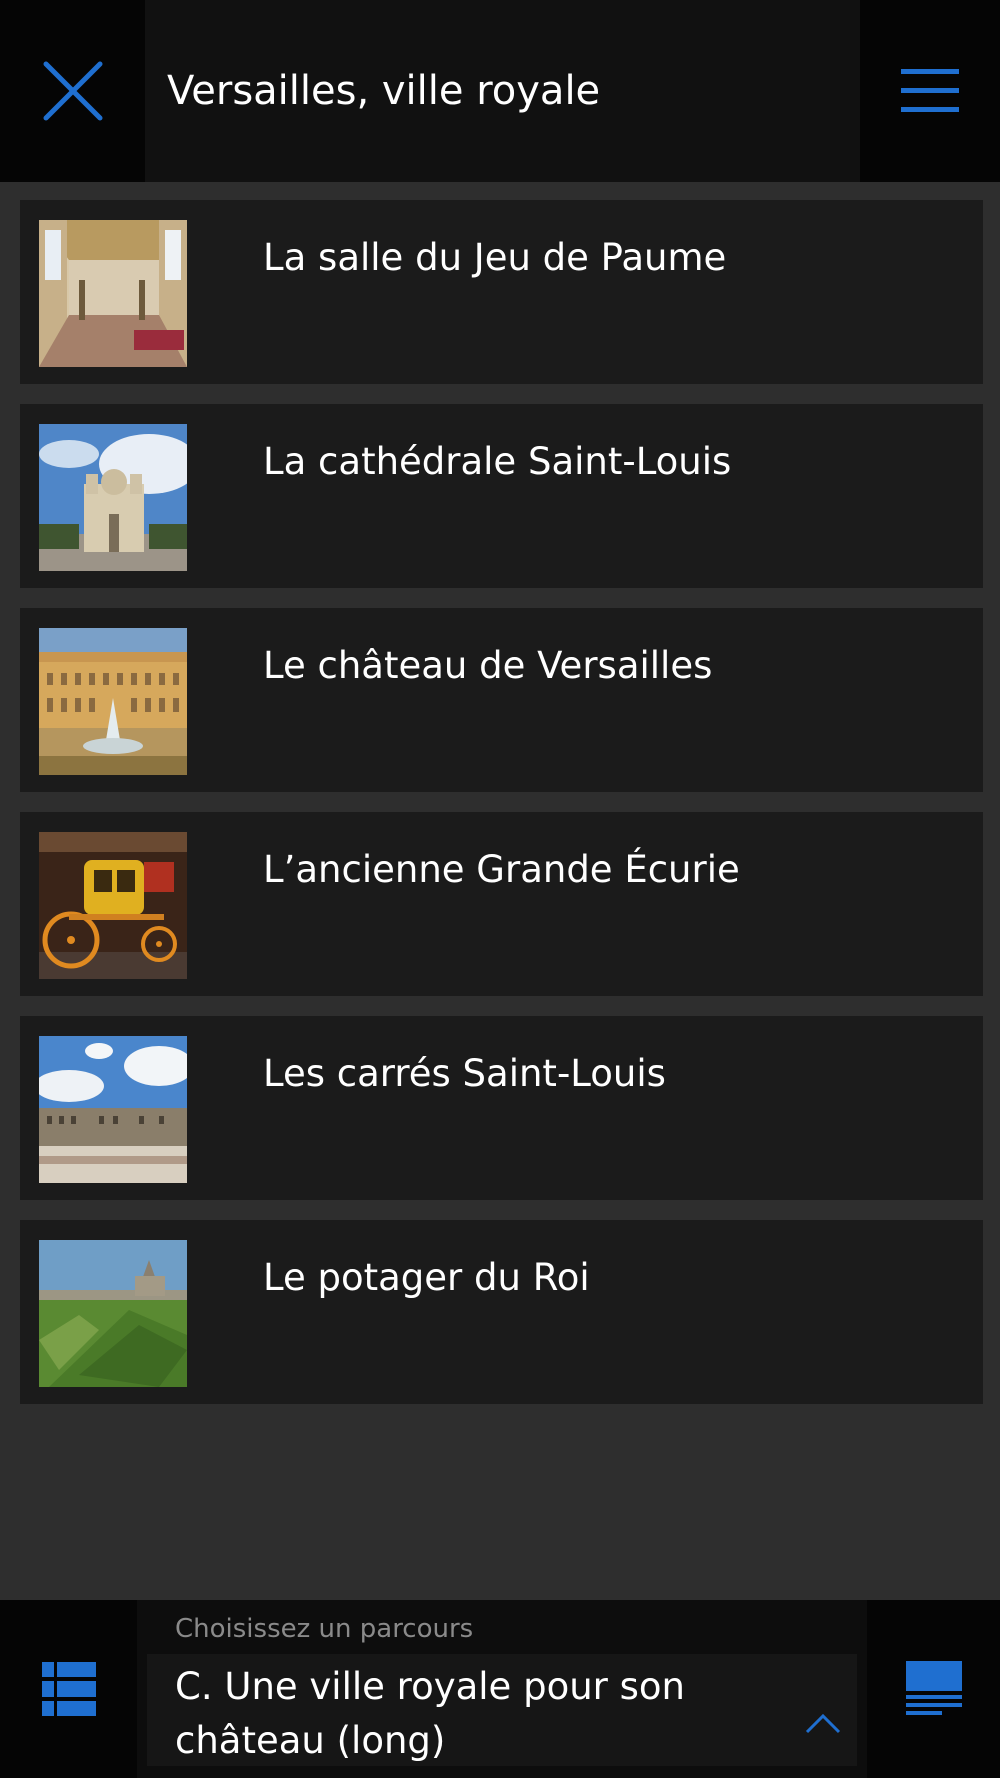 The width and height of the screenshot is (1000, 1778). I want to click on close-button, so click(72, 91).